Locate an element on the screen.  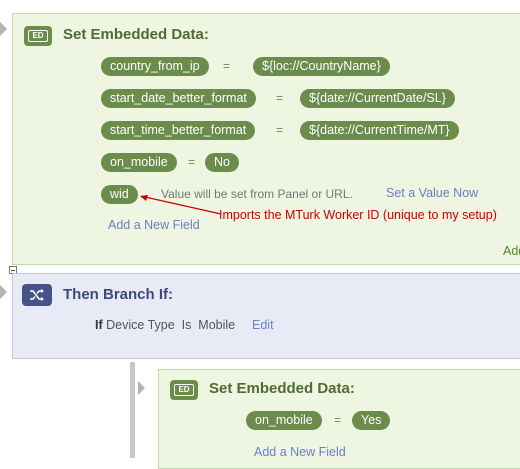
shuffle-icon is located at coordinates (37, 295).